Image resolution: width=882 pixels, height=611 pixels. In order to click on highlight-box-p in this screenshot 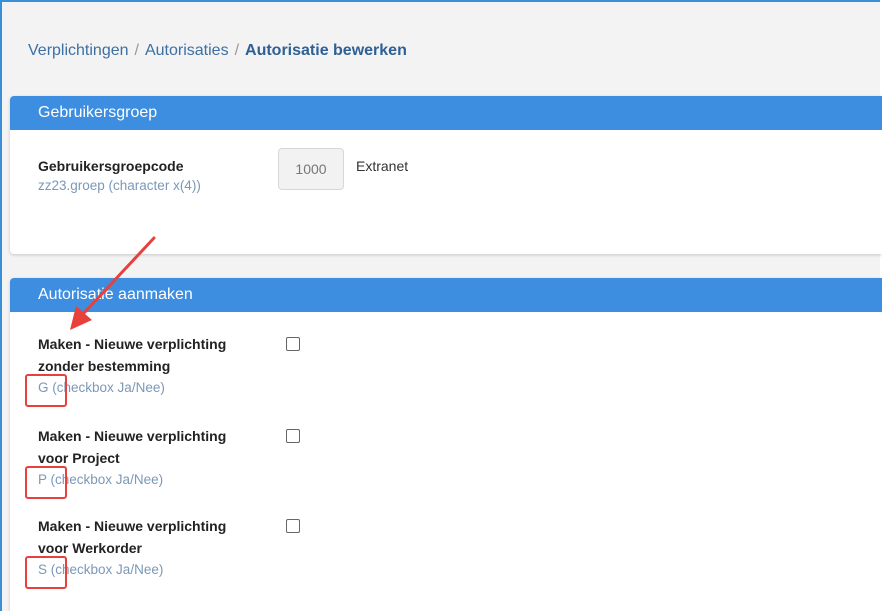, I will do `click(46, 482)`.